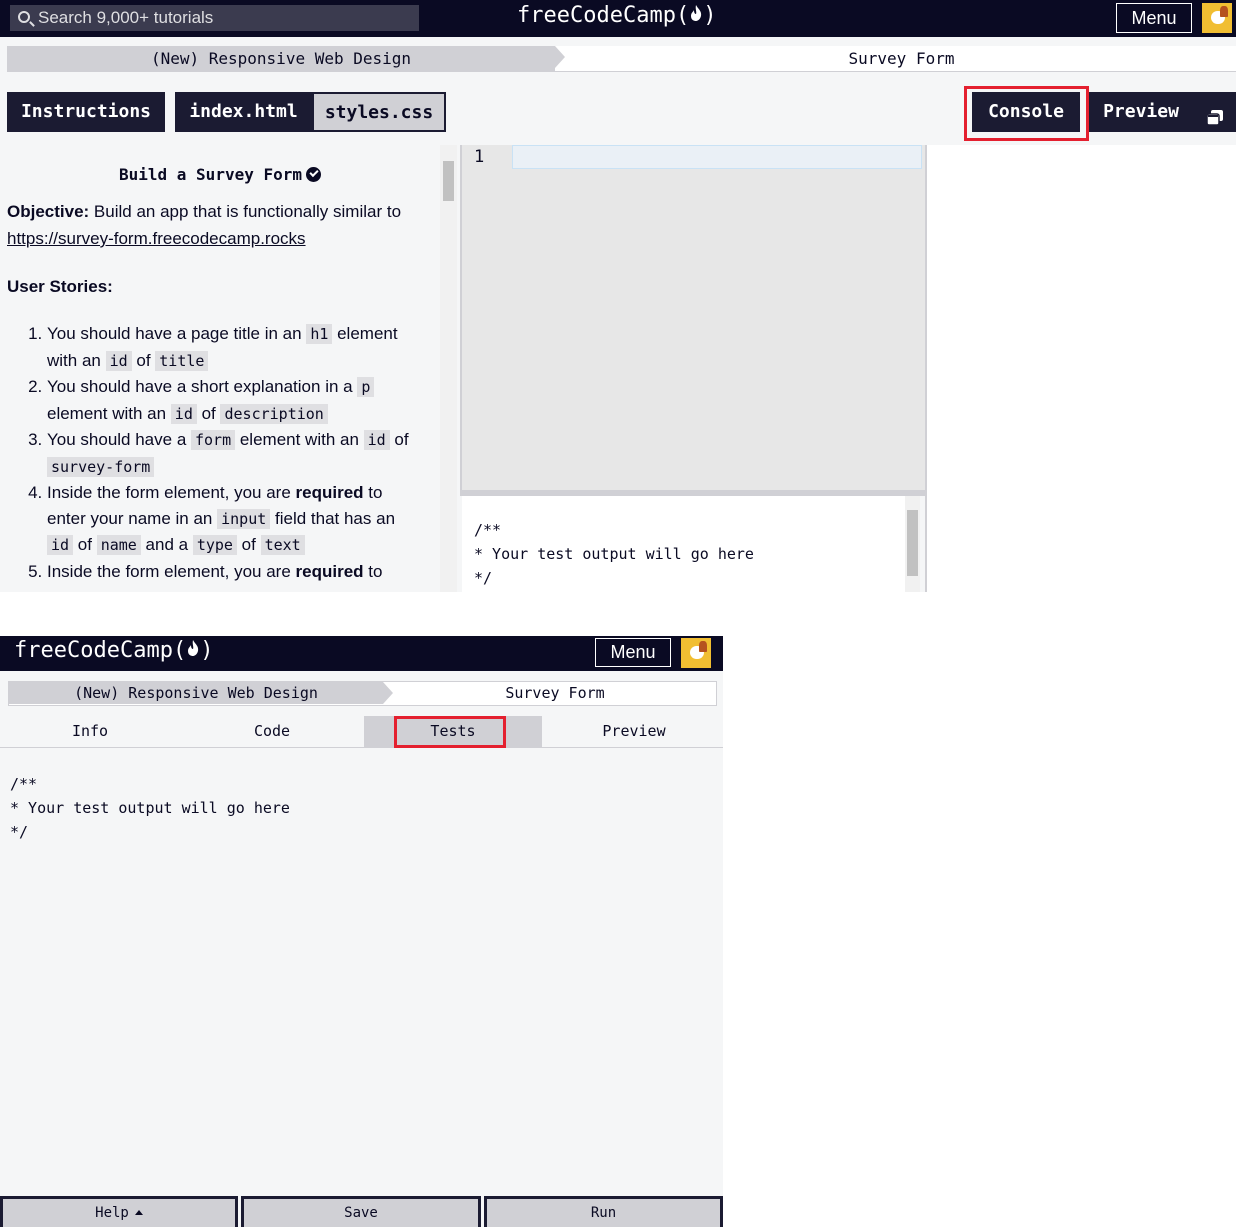  I want to click on tab-info: Info, so click(90, 731).